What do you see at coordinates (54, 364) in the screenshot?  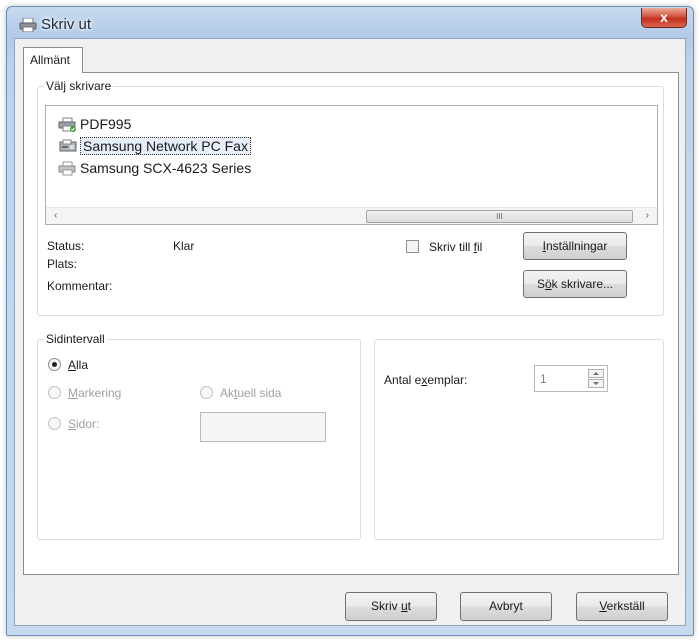 I see `all-pages-radio` at bounding box center [54, 364].